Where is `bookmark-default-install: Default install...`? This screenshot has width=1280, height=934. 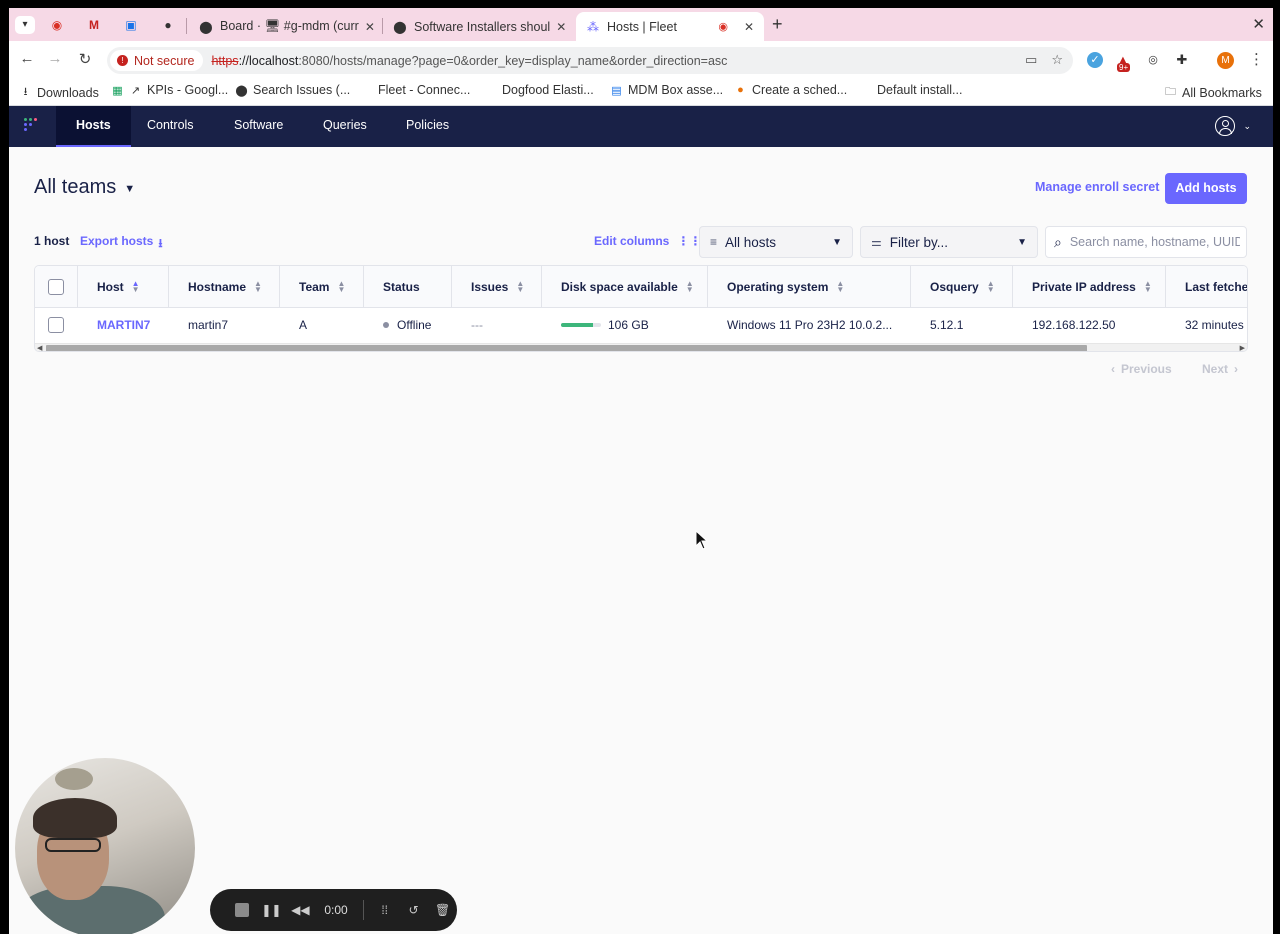
bookmark-default-install: Default install... is located at coordinates (919, 90).